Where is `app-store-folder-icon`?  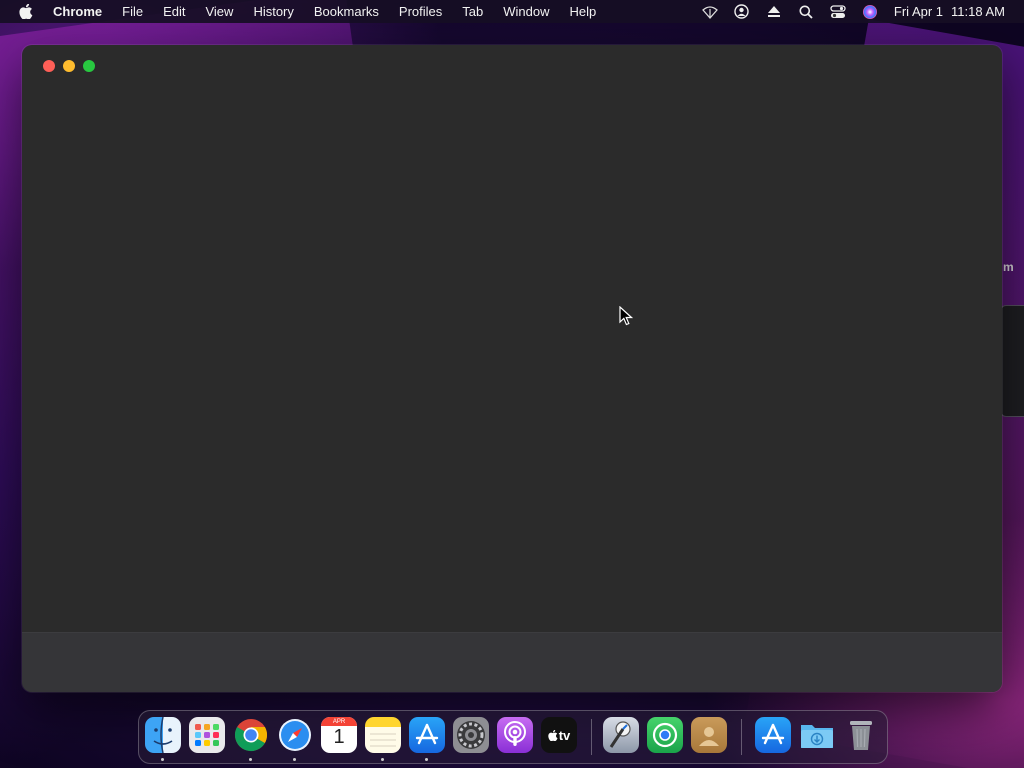 app-store-folder-icon is located at coordinates (773, 735).